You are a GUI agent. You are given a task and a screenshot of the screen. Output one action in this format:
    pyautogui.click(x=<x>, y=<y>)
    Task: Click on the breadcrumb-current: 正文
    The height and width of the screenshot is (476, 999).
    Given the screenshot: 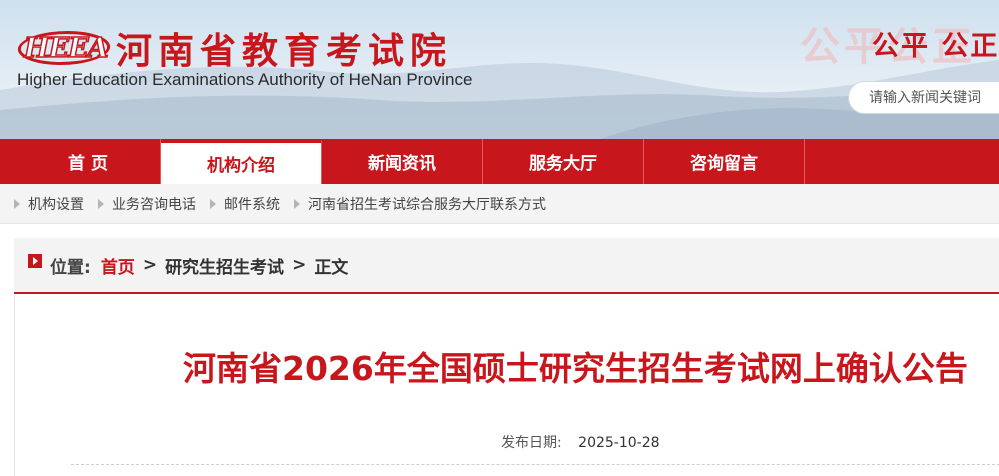 What is the action you would take?
    pyautogui.click(x=331, y=267)
    